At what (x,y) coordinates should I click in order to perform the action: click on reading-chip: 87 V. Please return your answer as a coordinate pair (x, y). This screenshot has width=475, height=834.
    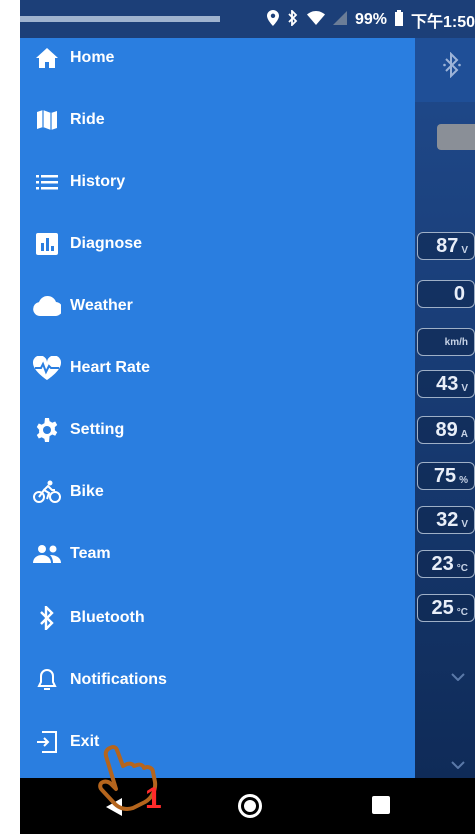
    Looking at the image, I should click on (446, 246).